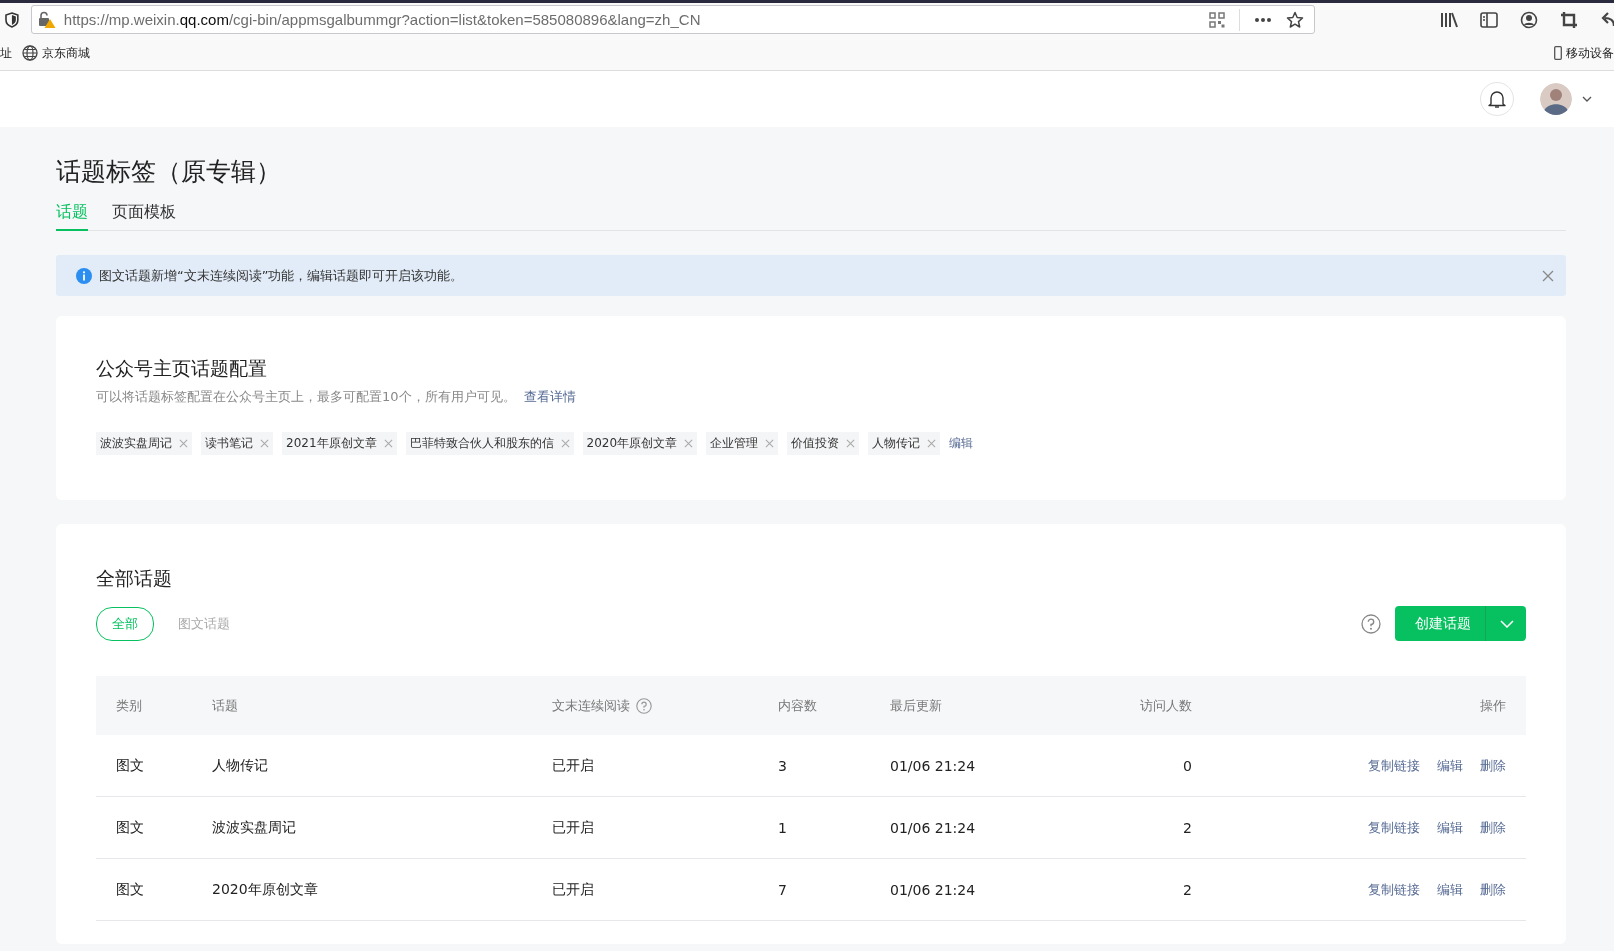 This screenshot has height=951, width=1614. Describe the element at coordinates (1295, 19) in the screenshot. I see `star-icon` at that location.